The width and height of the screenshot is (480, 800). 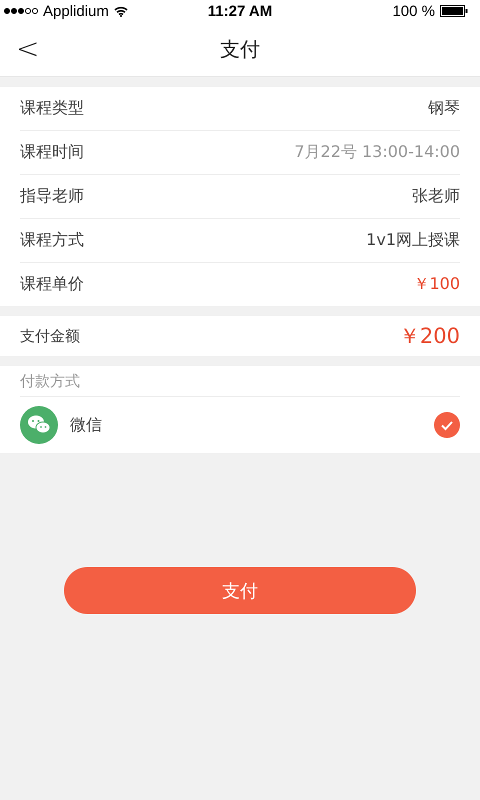 What do you see at coordinates (444, 108) in the screenshot?
I see `detail-value: 钢琴` at bounding box center [444, 108].